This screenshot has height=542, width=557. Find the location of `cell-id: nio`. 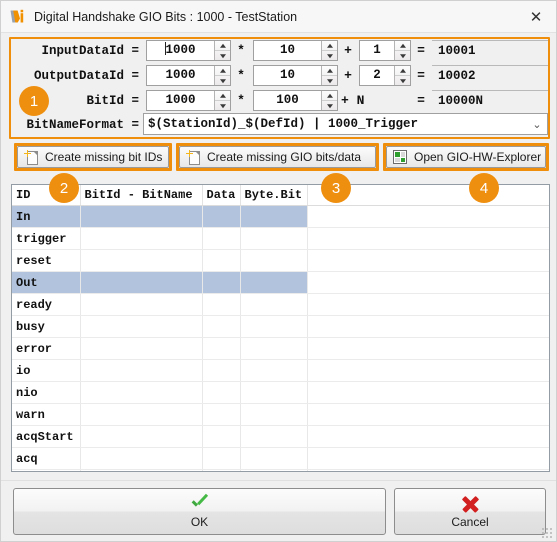

cell-id: nio is located at coordinates (46, 392).